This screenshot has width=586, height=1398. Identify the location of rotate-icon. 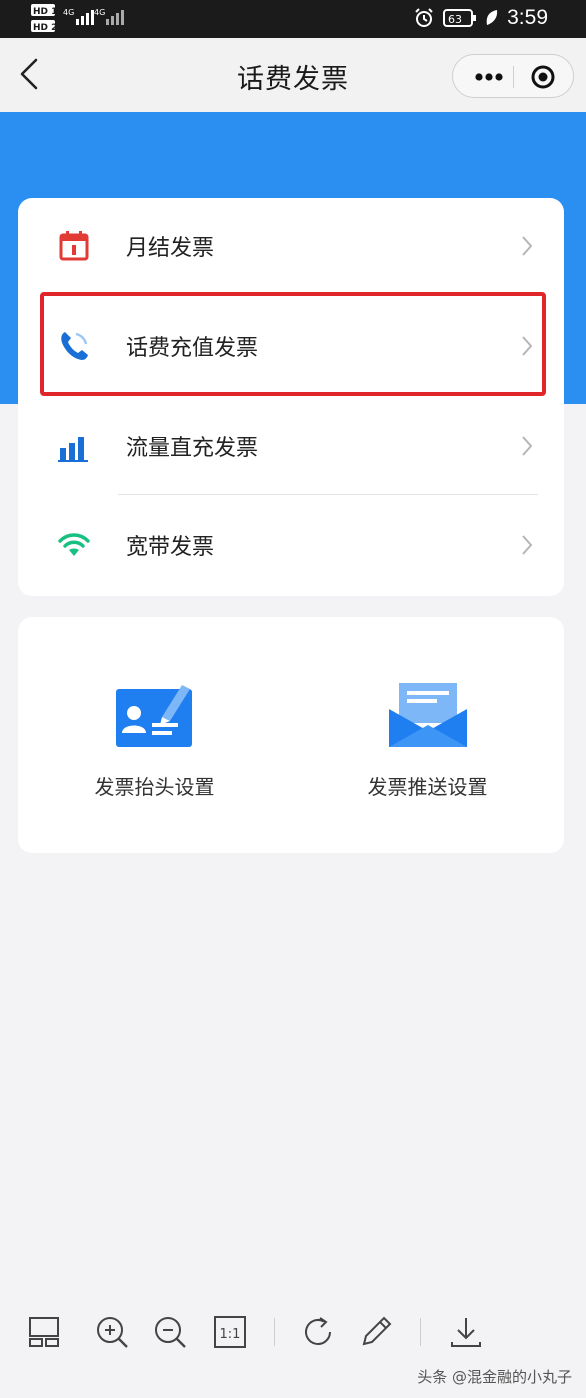
(318, 1332).